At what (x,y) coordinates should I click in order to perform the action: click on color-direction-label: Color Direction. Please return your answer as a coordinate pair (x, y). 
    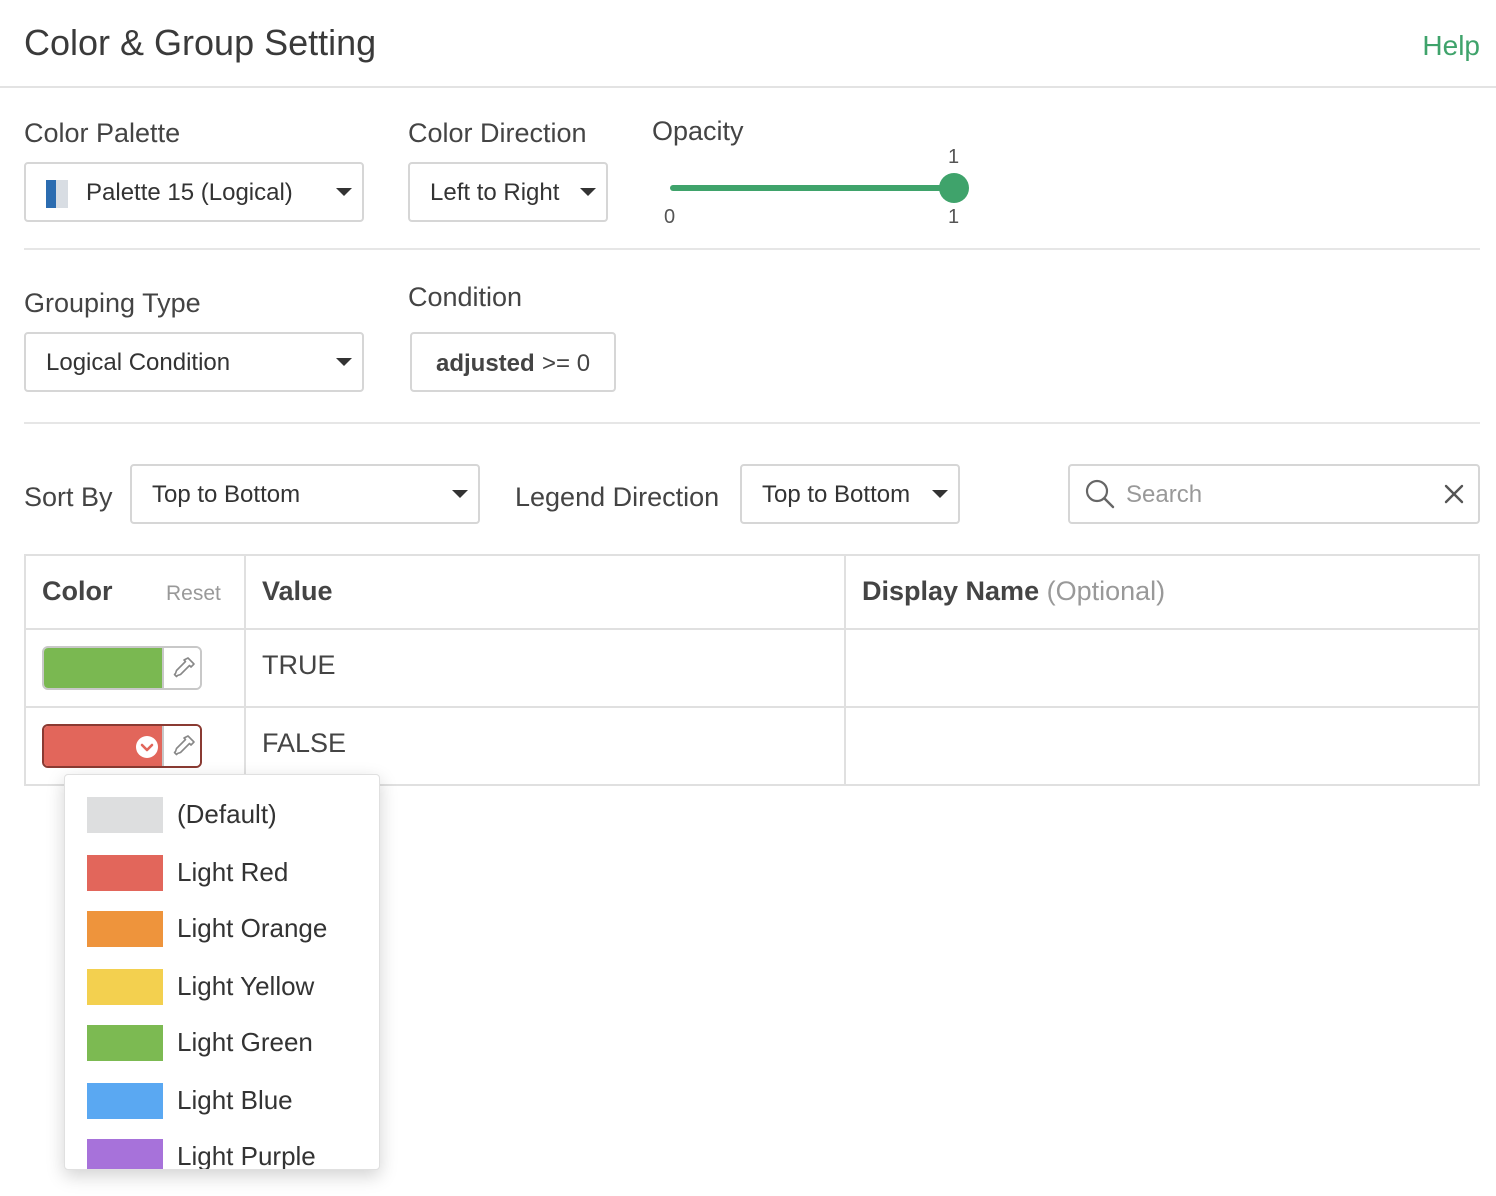
    Looking at the image, I should click on (497, 133).